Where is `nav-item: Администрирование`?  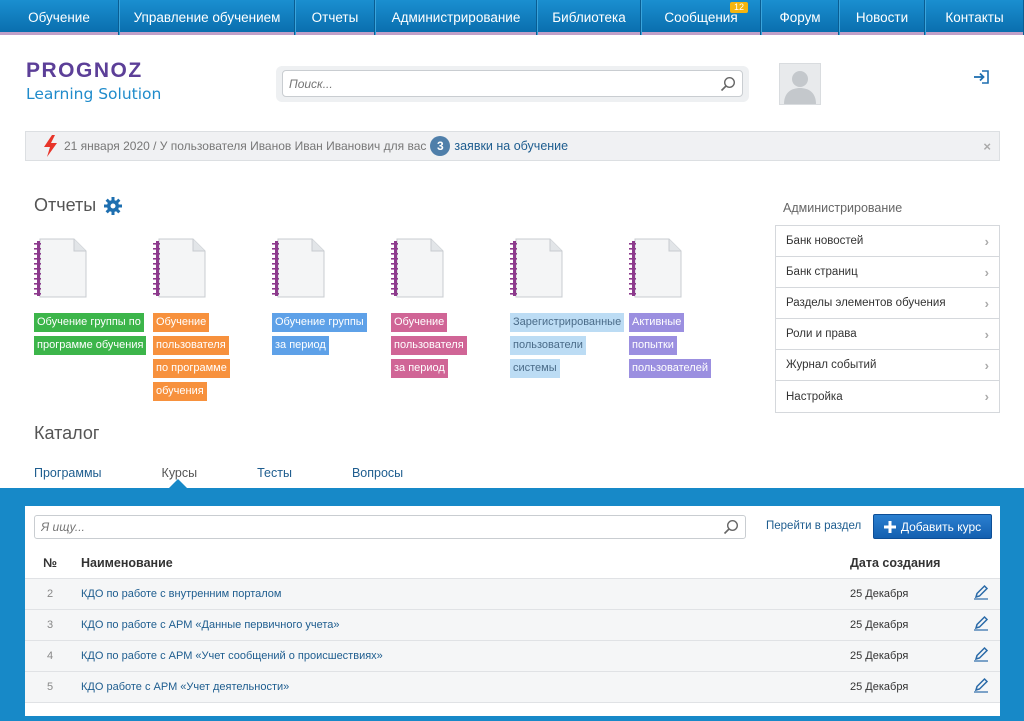 nav-item: Администрирование is located at coordinates (456, 17).